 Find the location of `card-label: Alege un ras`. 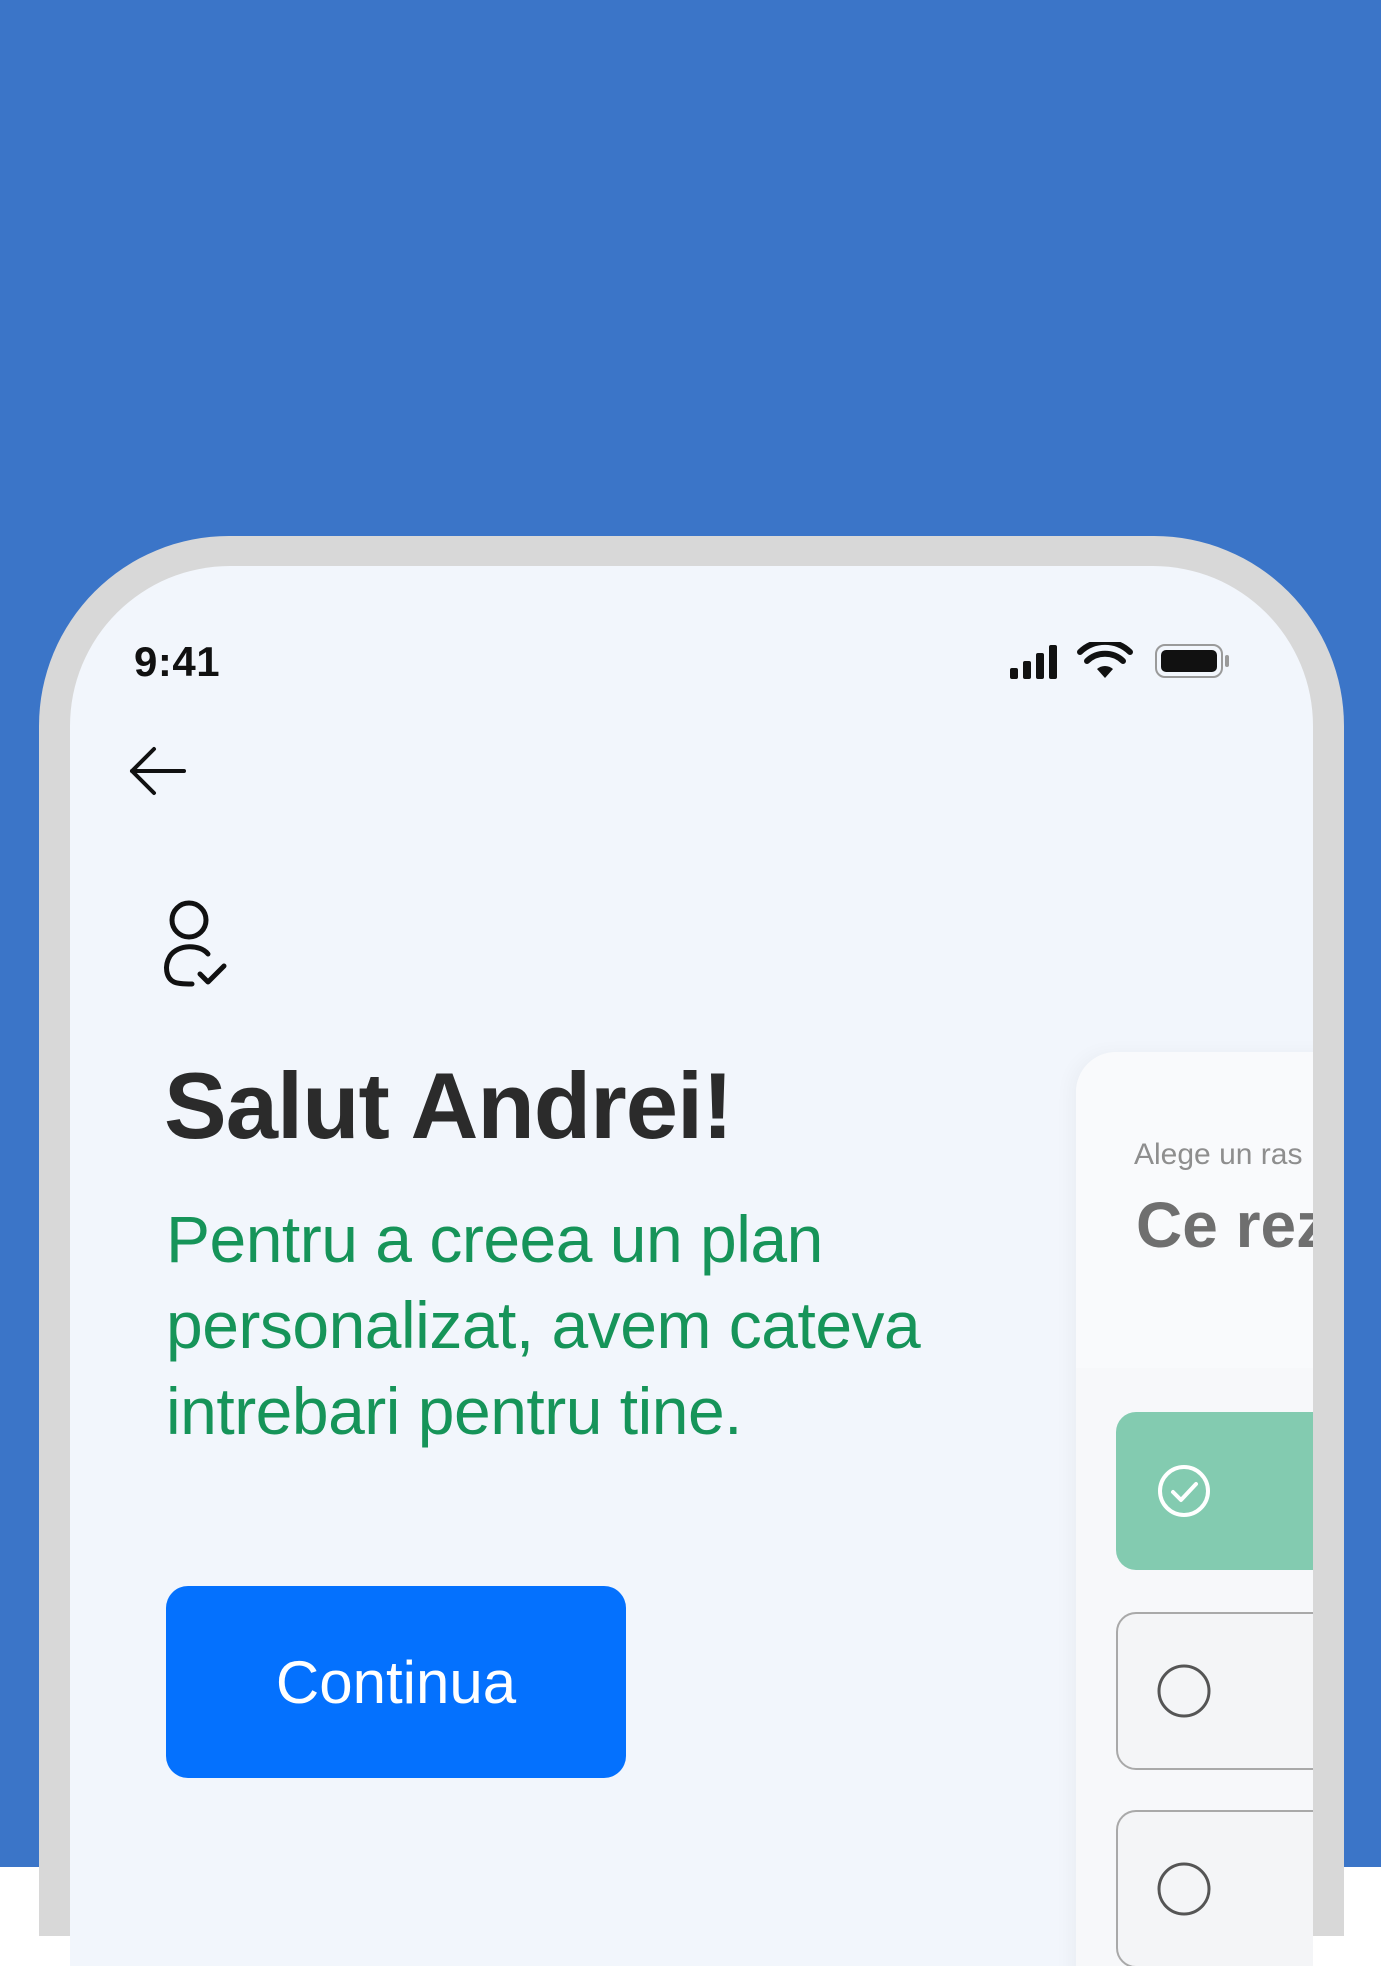

card-label: Alege un ras is located at coordinates (1218, 1154).